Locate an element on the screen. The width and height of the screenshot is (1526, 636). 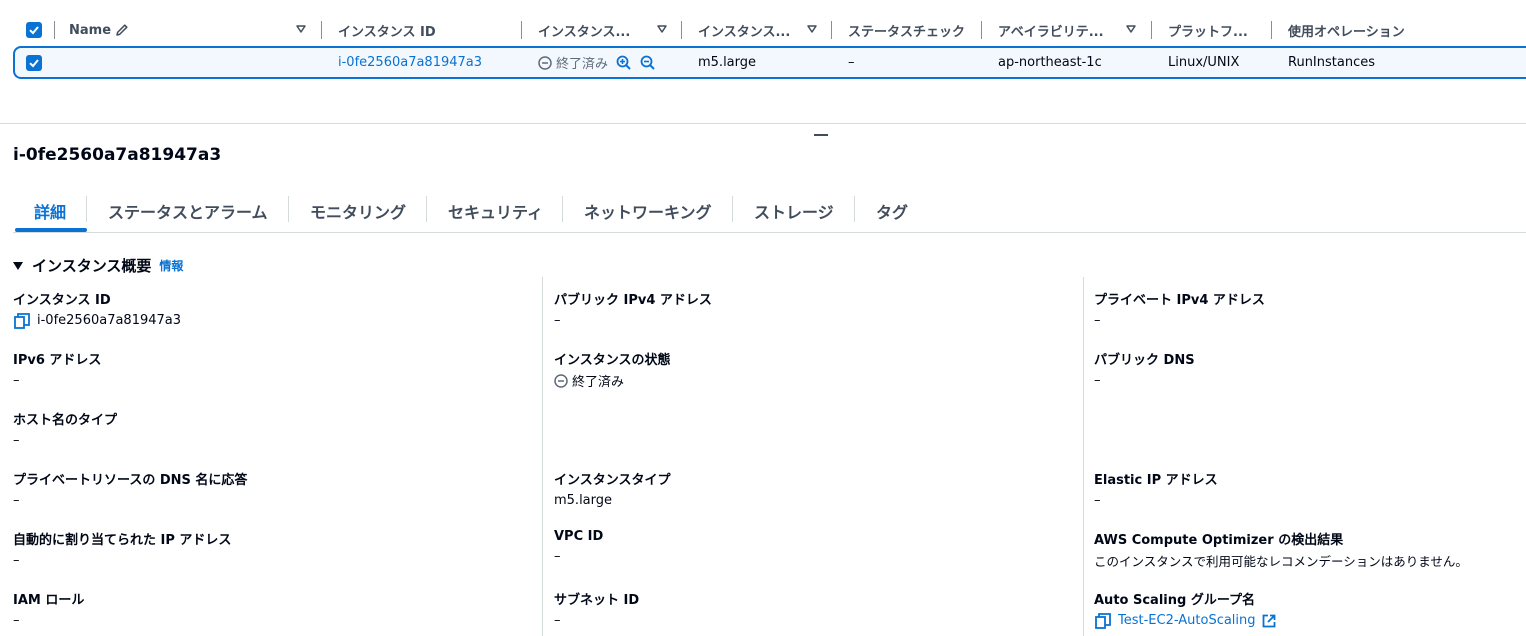
field-label: プライベート IPv4 アドレス is located at coordinates (1179, 300).